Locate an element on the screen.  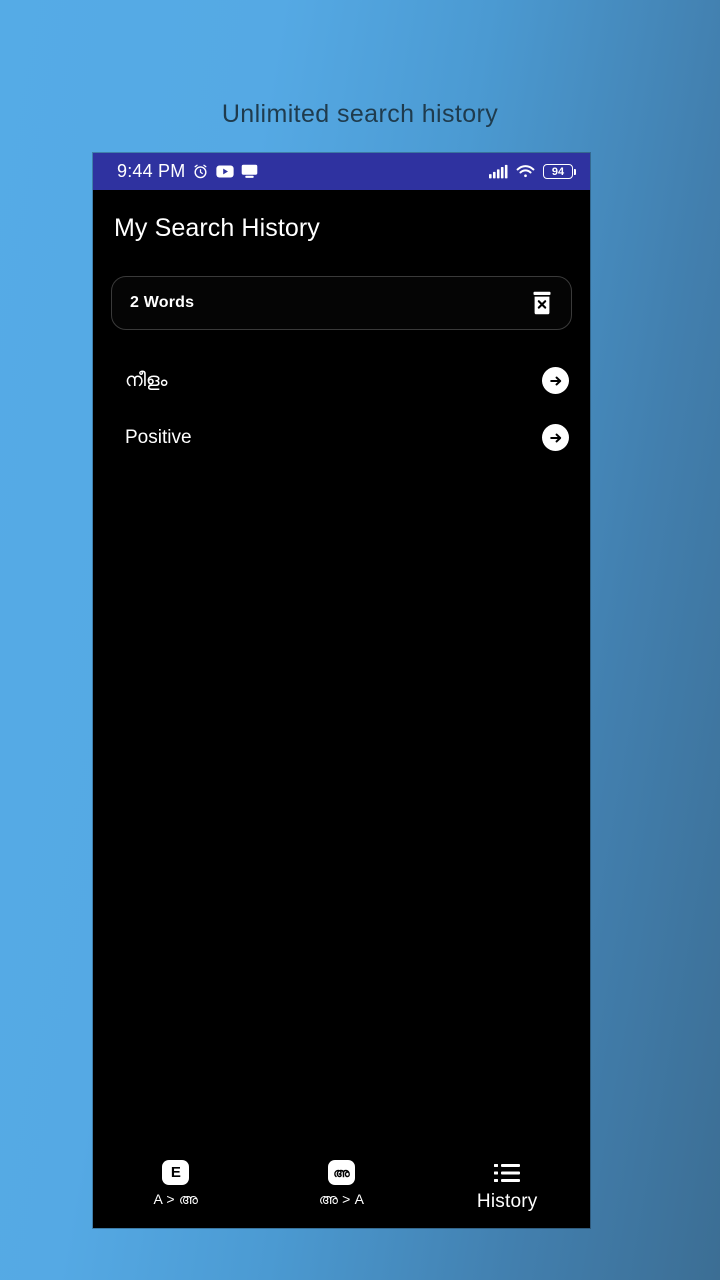
signal-icon is located at coordinates (498, 171).